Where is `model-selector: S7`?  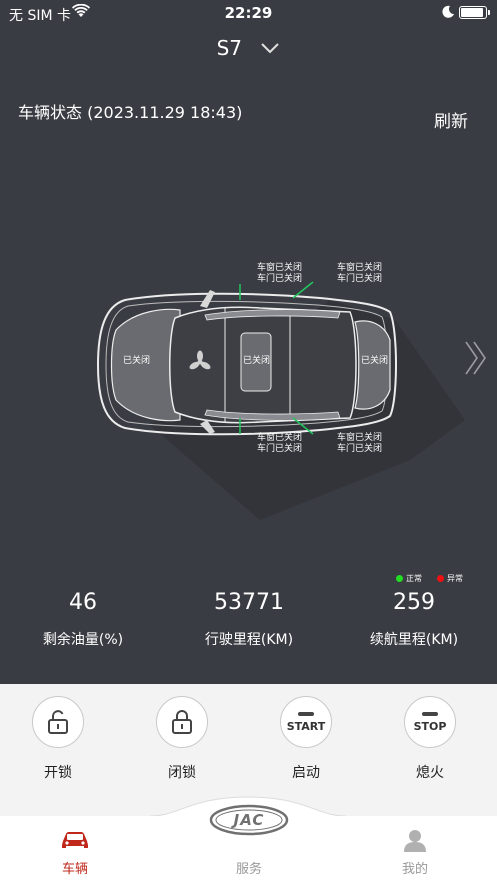
model-selector: S7 is located at coordinates (248, 49).